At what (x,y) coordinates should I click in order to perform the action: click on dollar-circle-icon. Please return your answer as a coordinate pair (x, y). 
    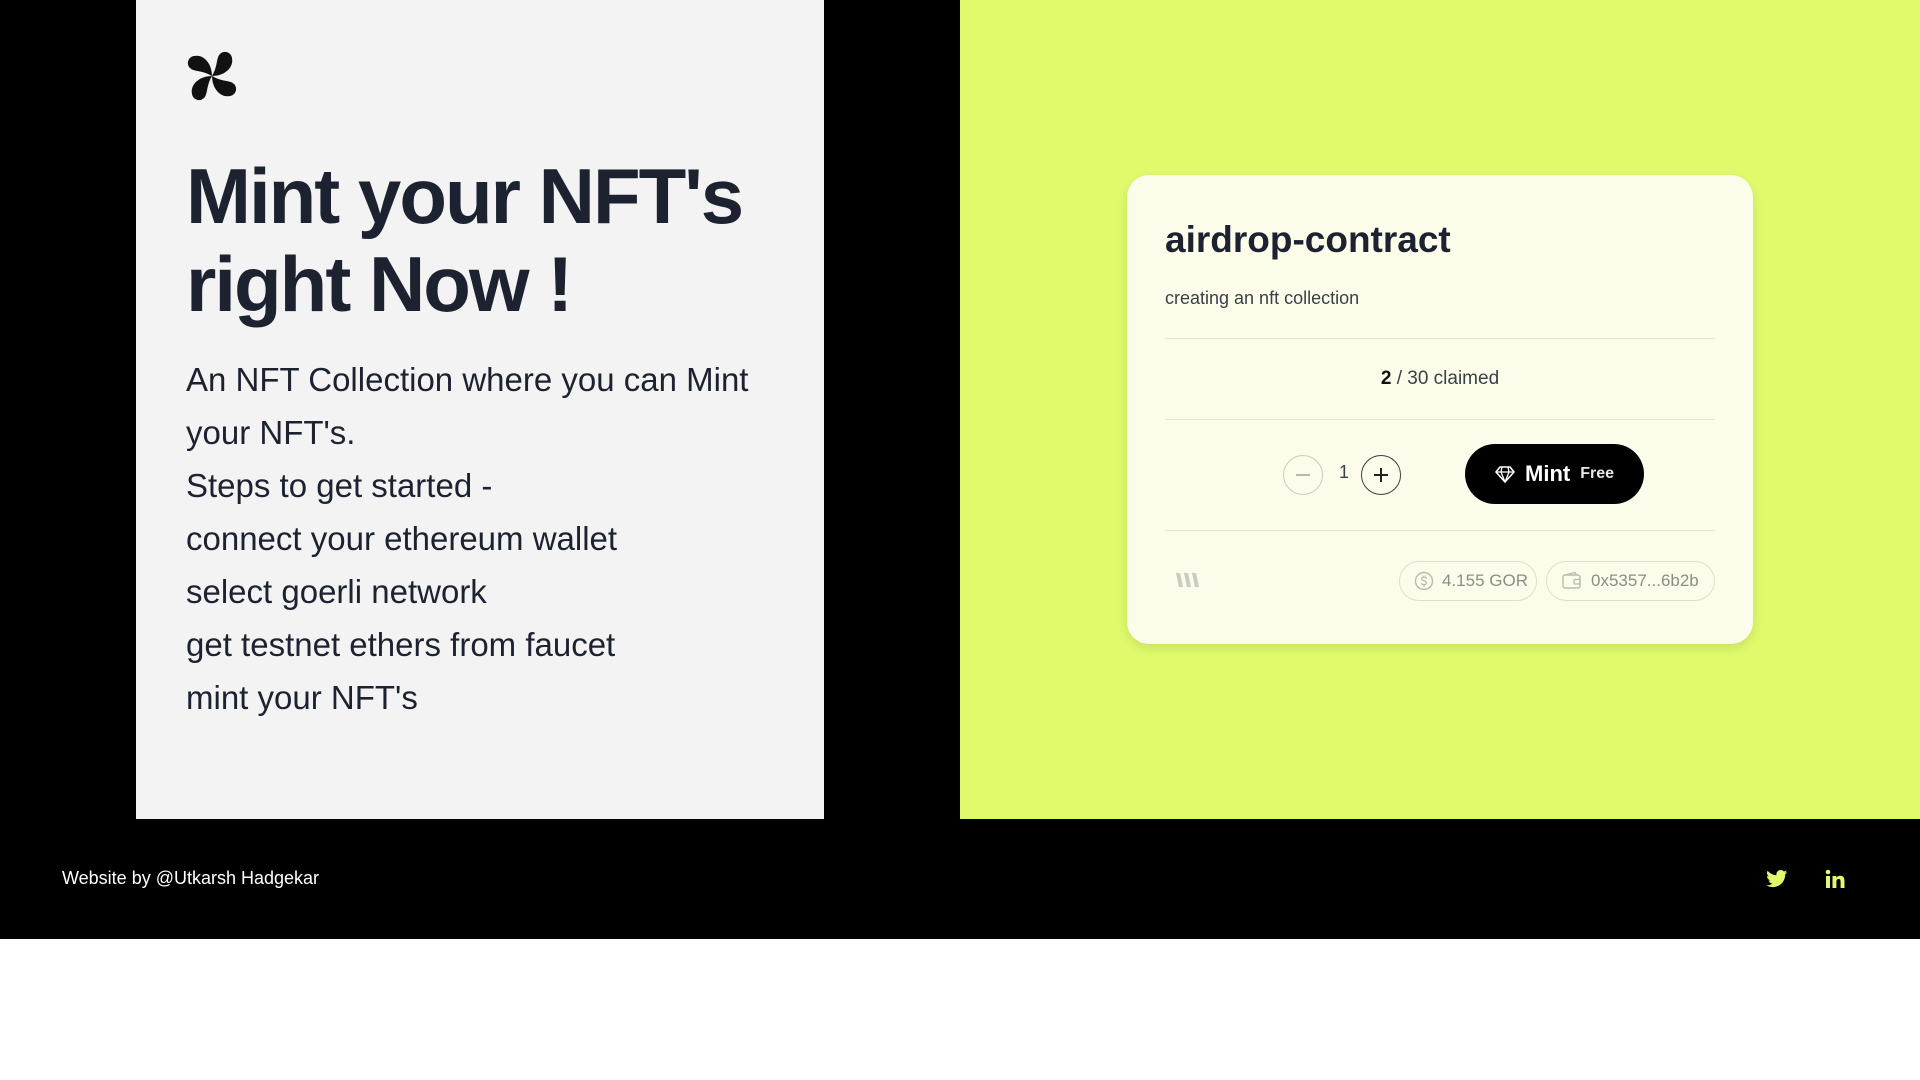
    Looking at the image, I should click on (1424, 581).